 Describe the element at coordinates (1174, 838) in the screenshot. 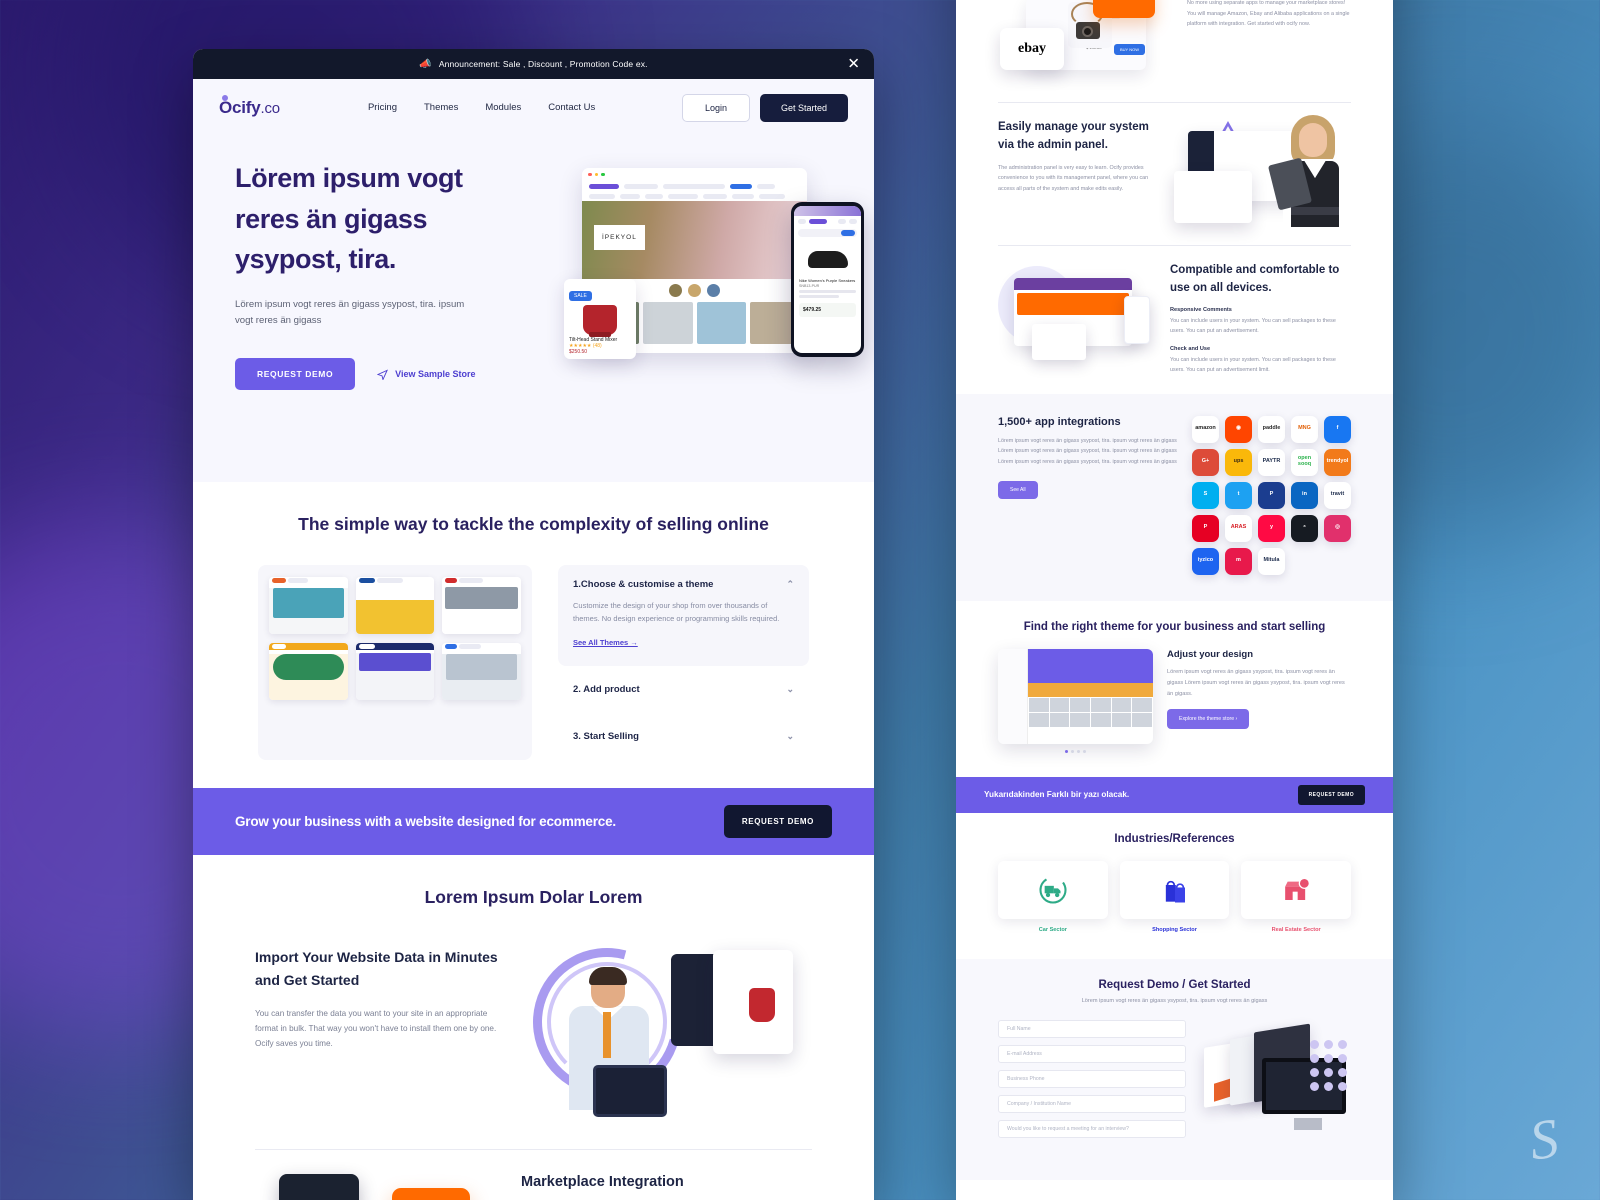

I see `industries-heading: Industries/References` at that location.